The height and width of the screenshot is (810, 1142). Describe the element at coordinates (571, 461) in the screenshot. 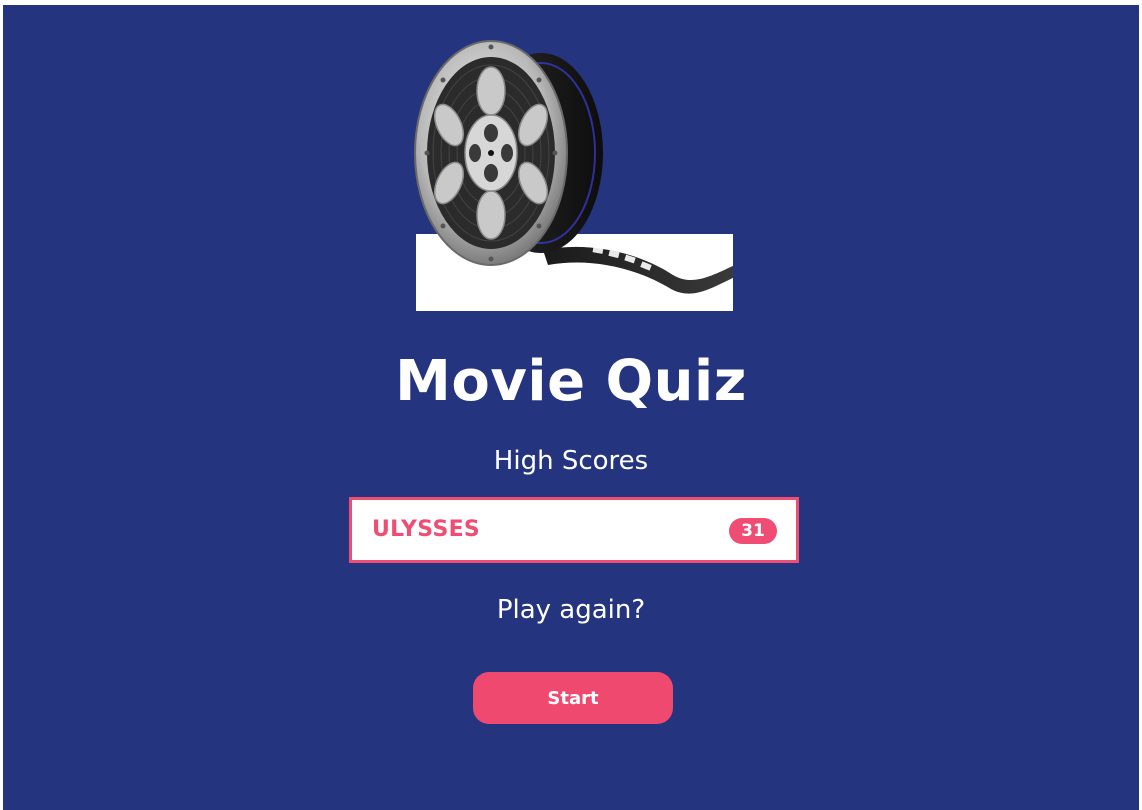

I see `high-scores-heading: High Scores` at that location.